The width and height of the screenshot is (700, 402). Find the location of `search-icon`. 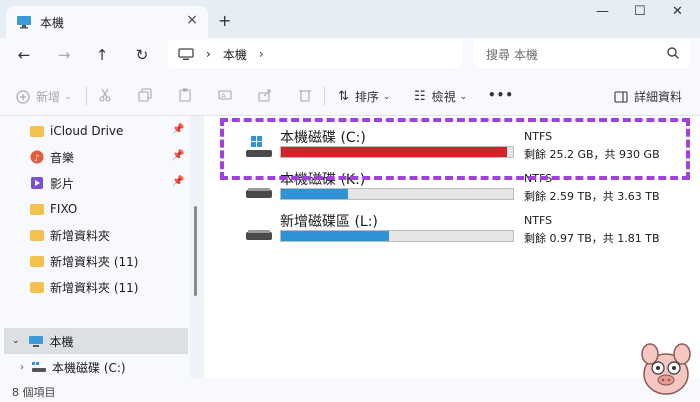

search-icon is located at coordinates (673, 53).